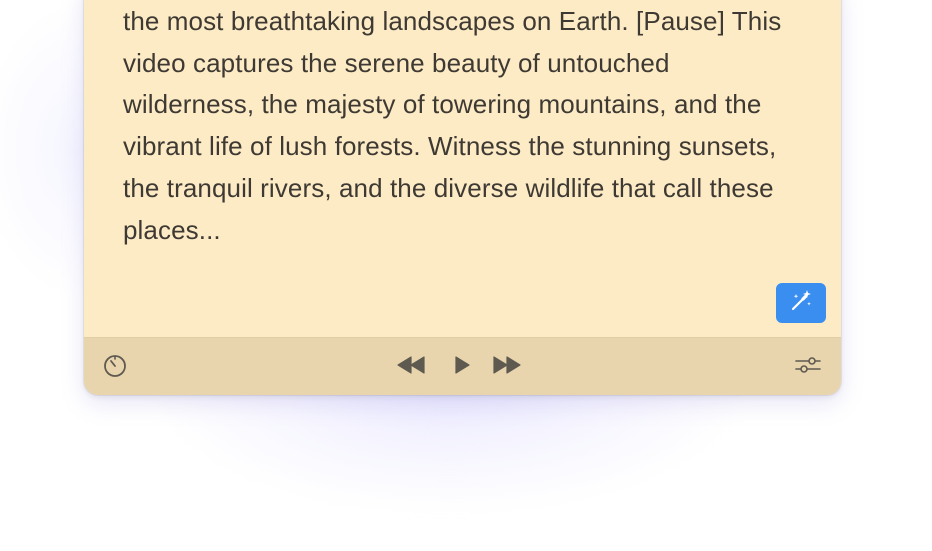 The image size is (932, 551). I want to click on magic-wand-button, so click(801, 303).